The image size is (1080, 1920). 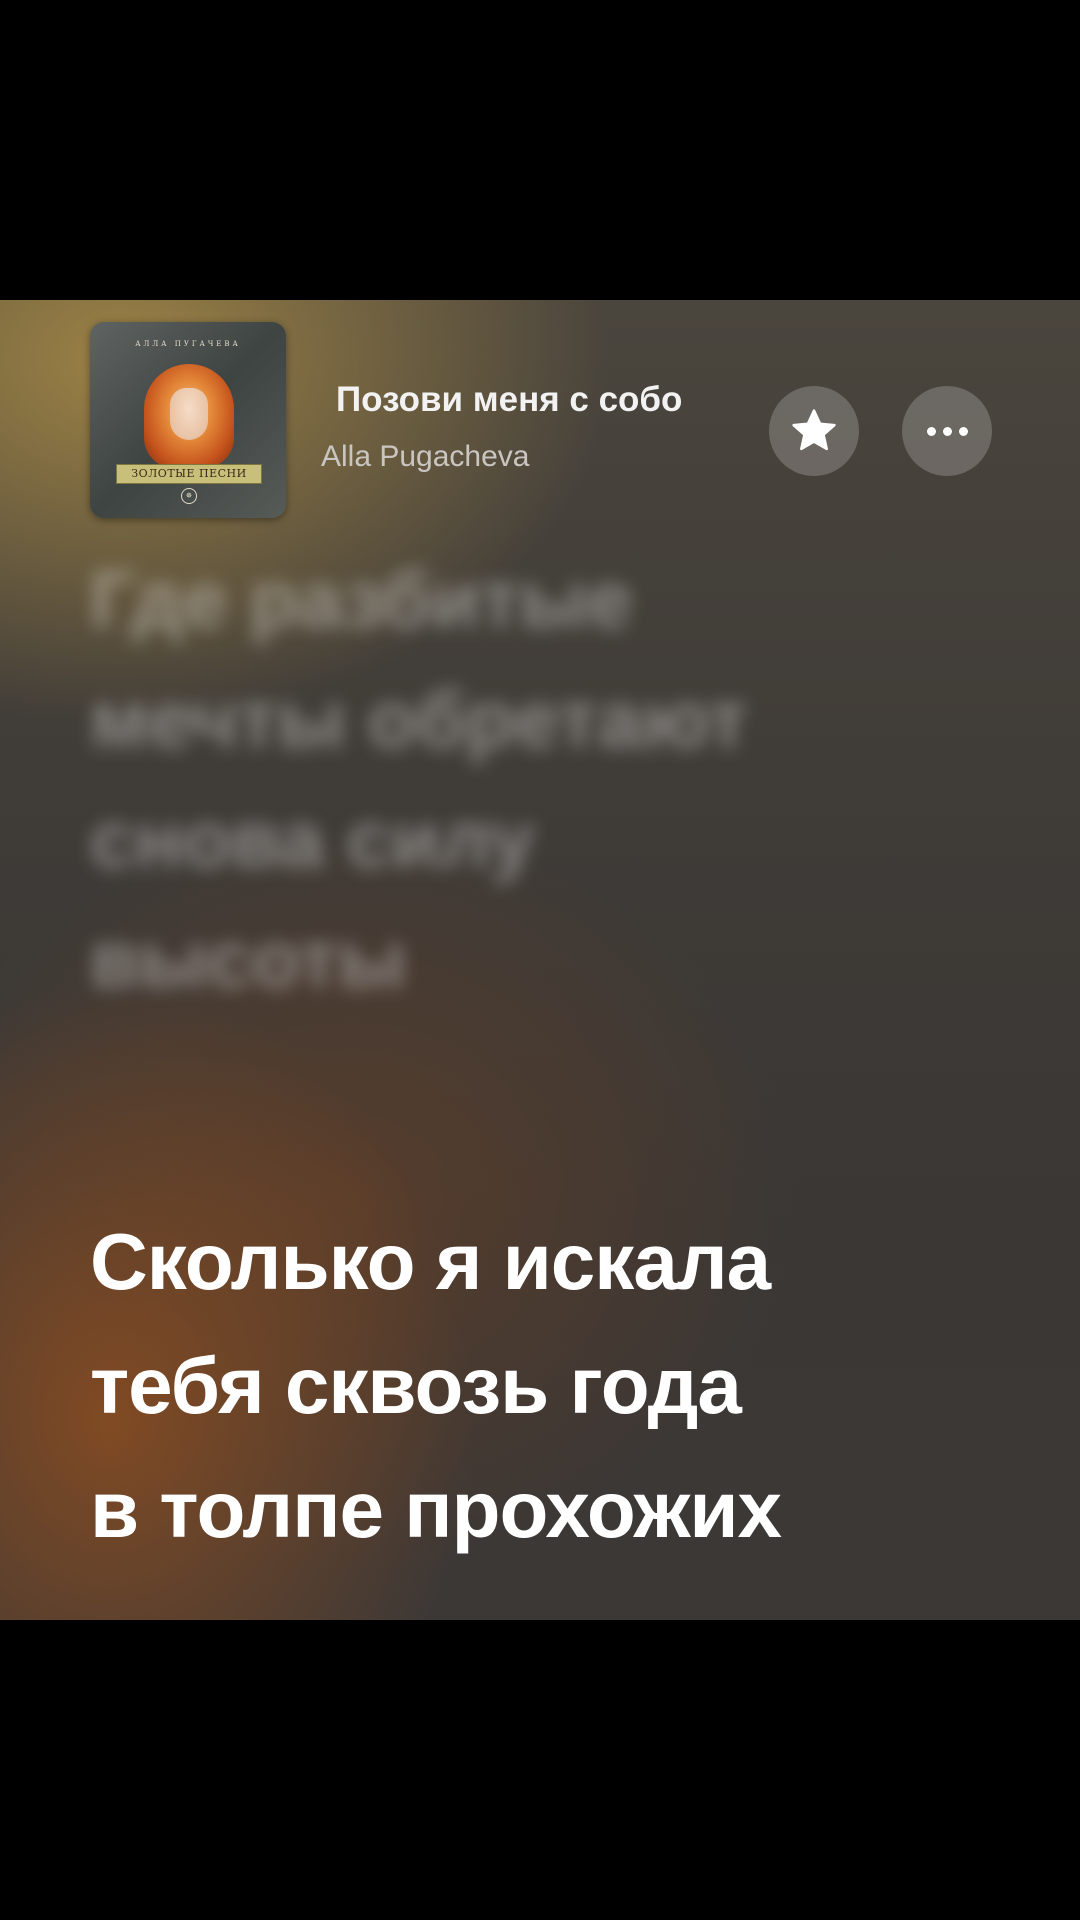 What do you see at coordinates (425, 457) in the screenshot?
I see `track-artist: Alla Pugacheva` at bounding box center [425, 457].